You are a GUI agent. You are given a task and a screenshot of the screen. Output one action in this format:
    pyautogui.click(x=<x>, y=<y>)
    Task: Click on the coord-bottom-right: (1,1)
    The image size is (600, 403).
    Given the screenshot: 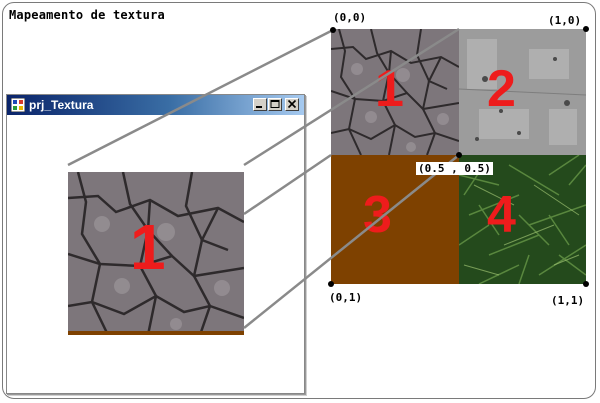 What is the action you would take?
    pyautogui.click(x=568, y=300)
    